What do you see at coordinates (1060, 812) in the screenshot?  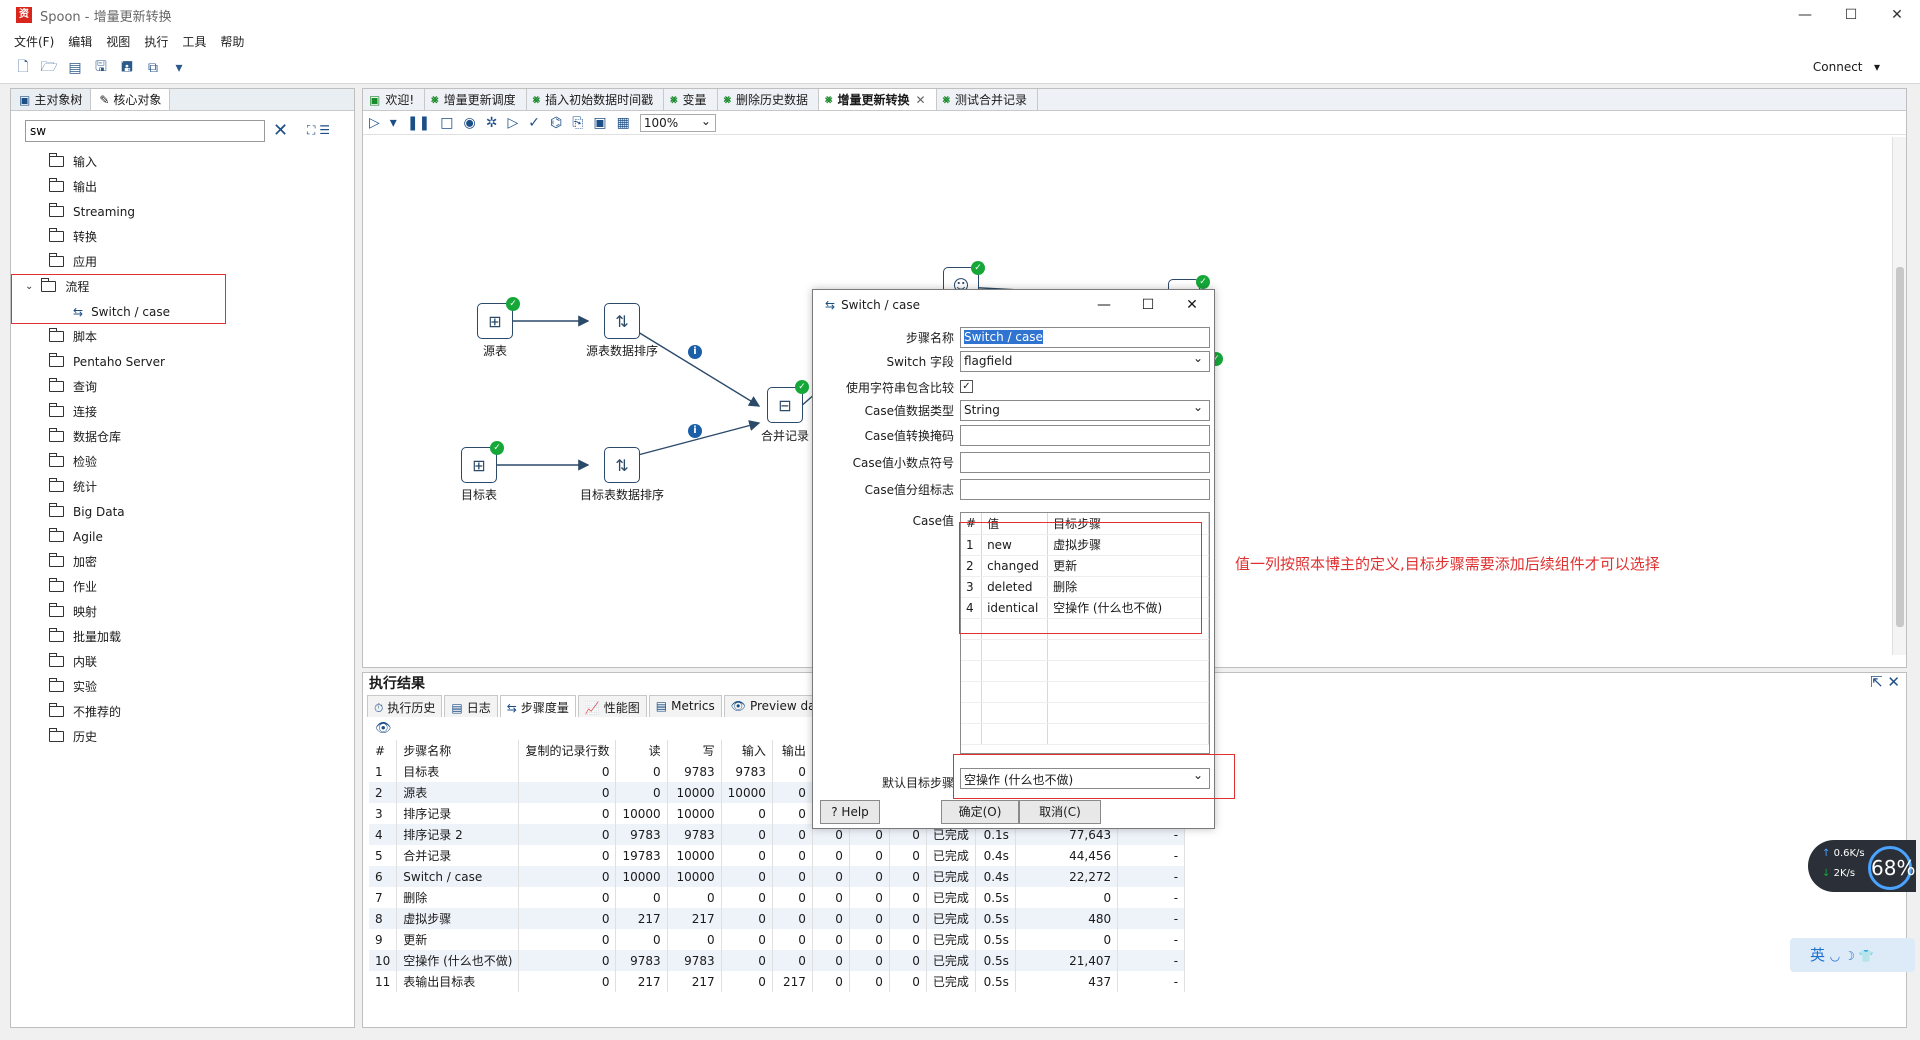 I see `cancel-button: 取消(C)` at bounding box center [1060, 812].